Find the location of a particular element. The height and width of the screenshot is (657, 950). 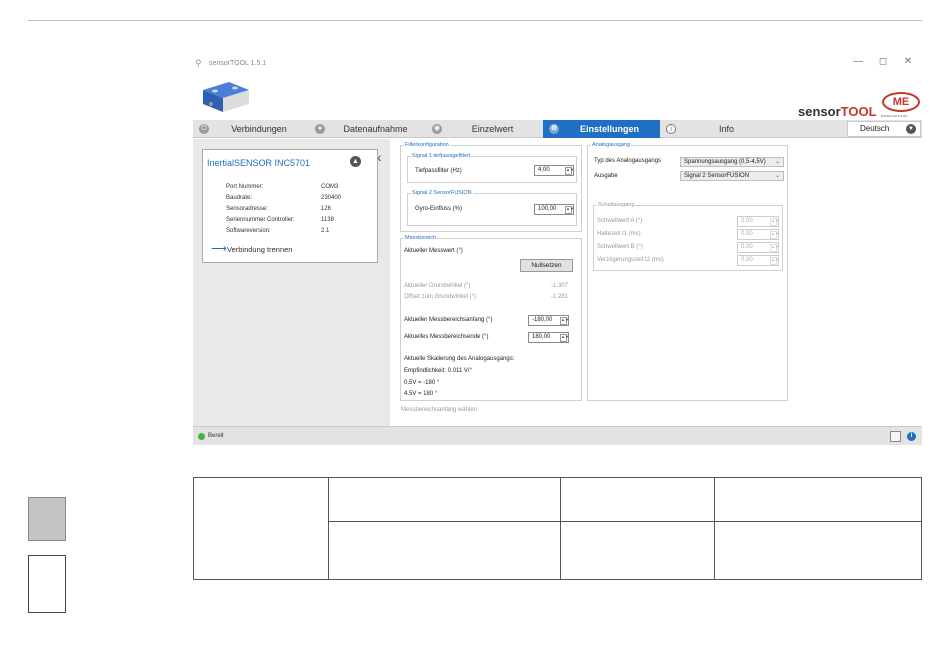

sensitivity-text: Empfindlichkeit: 0.011 V/° is located at coordinates (438, 371).